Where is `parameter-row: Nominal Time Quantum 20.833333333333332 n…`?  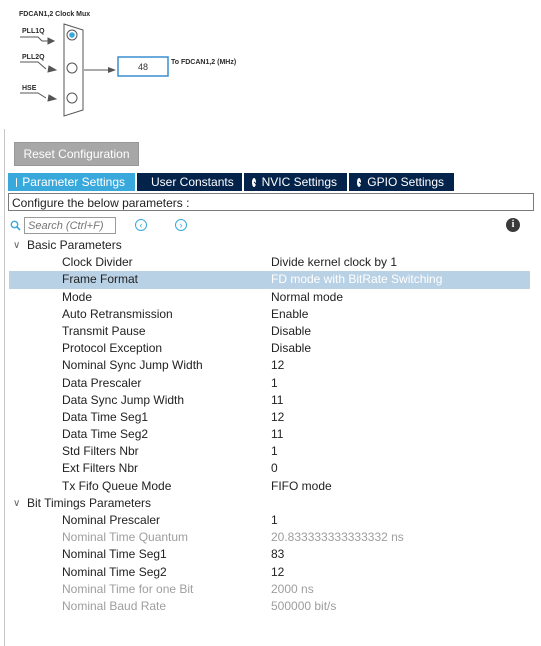
parameter-row: Nominal Time Quantum 20.833333333333332 n… is located at coordinates (271, 537).